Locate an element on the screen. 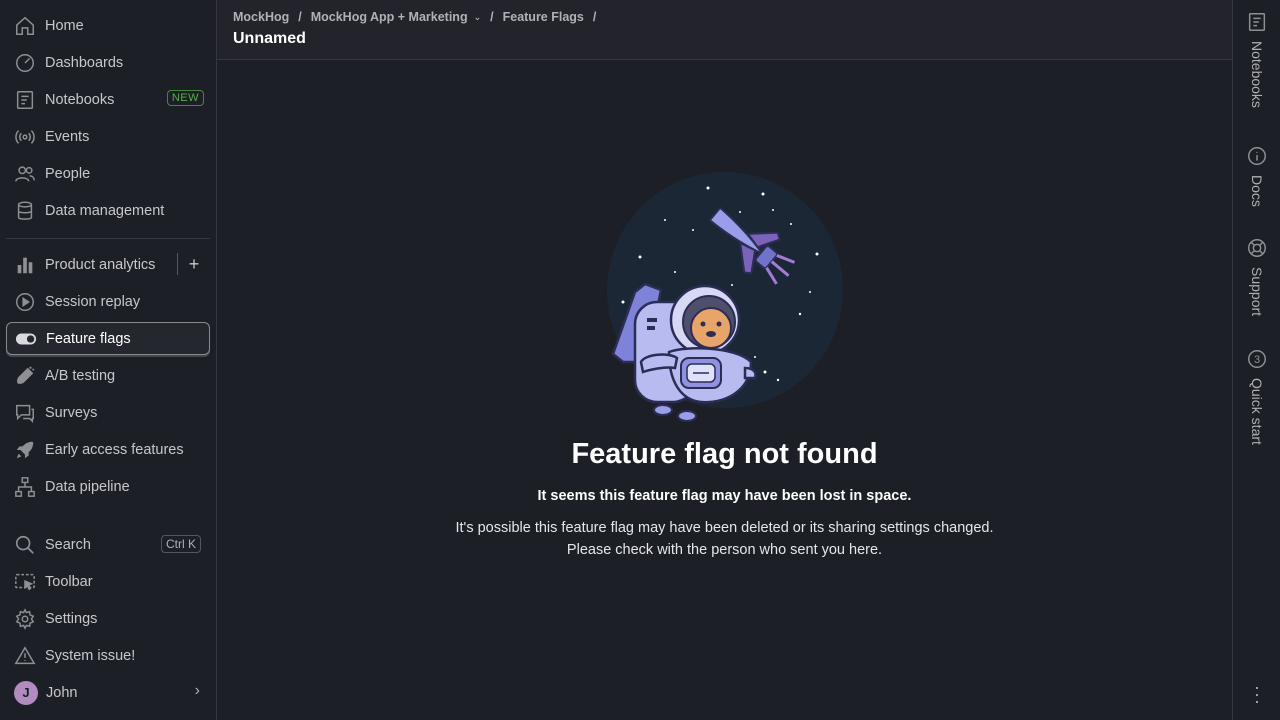 Image resolution: width=1280 pixels, height=720 pixels. sidebar-item-ab-testing: A/B testing is located at coordinates (108, 375).